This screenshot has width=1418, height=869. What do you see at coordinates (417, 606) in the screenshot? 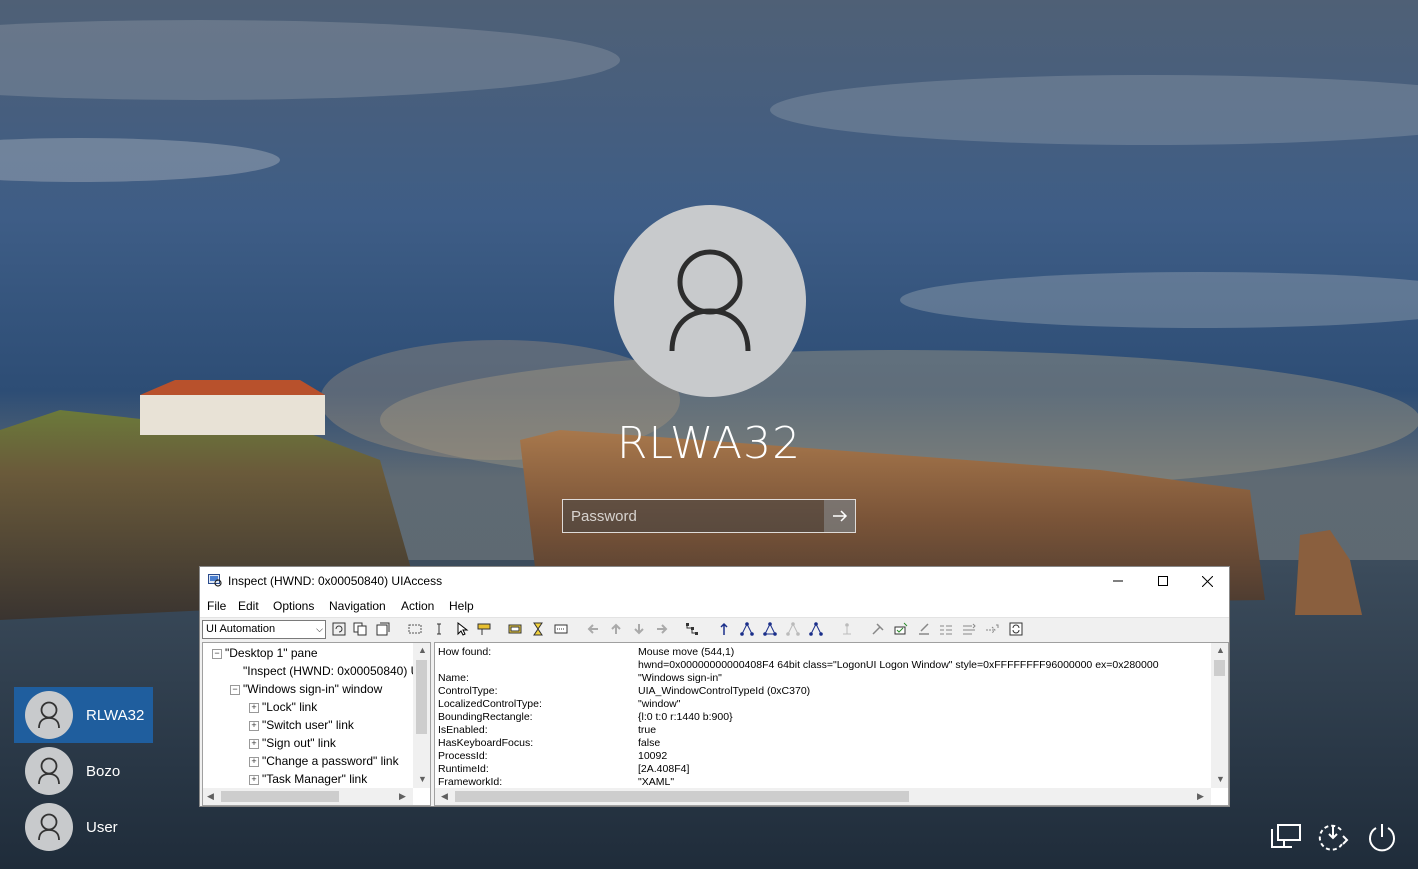
I see `menu-action: Action` at bounding box center [417, 606].